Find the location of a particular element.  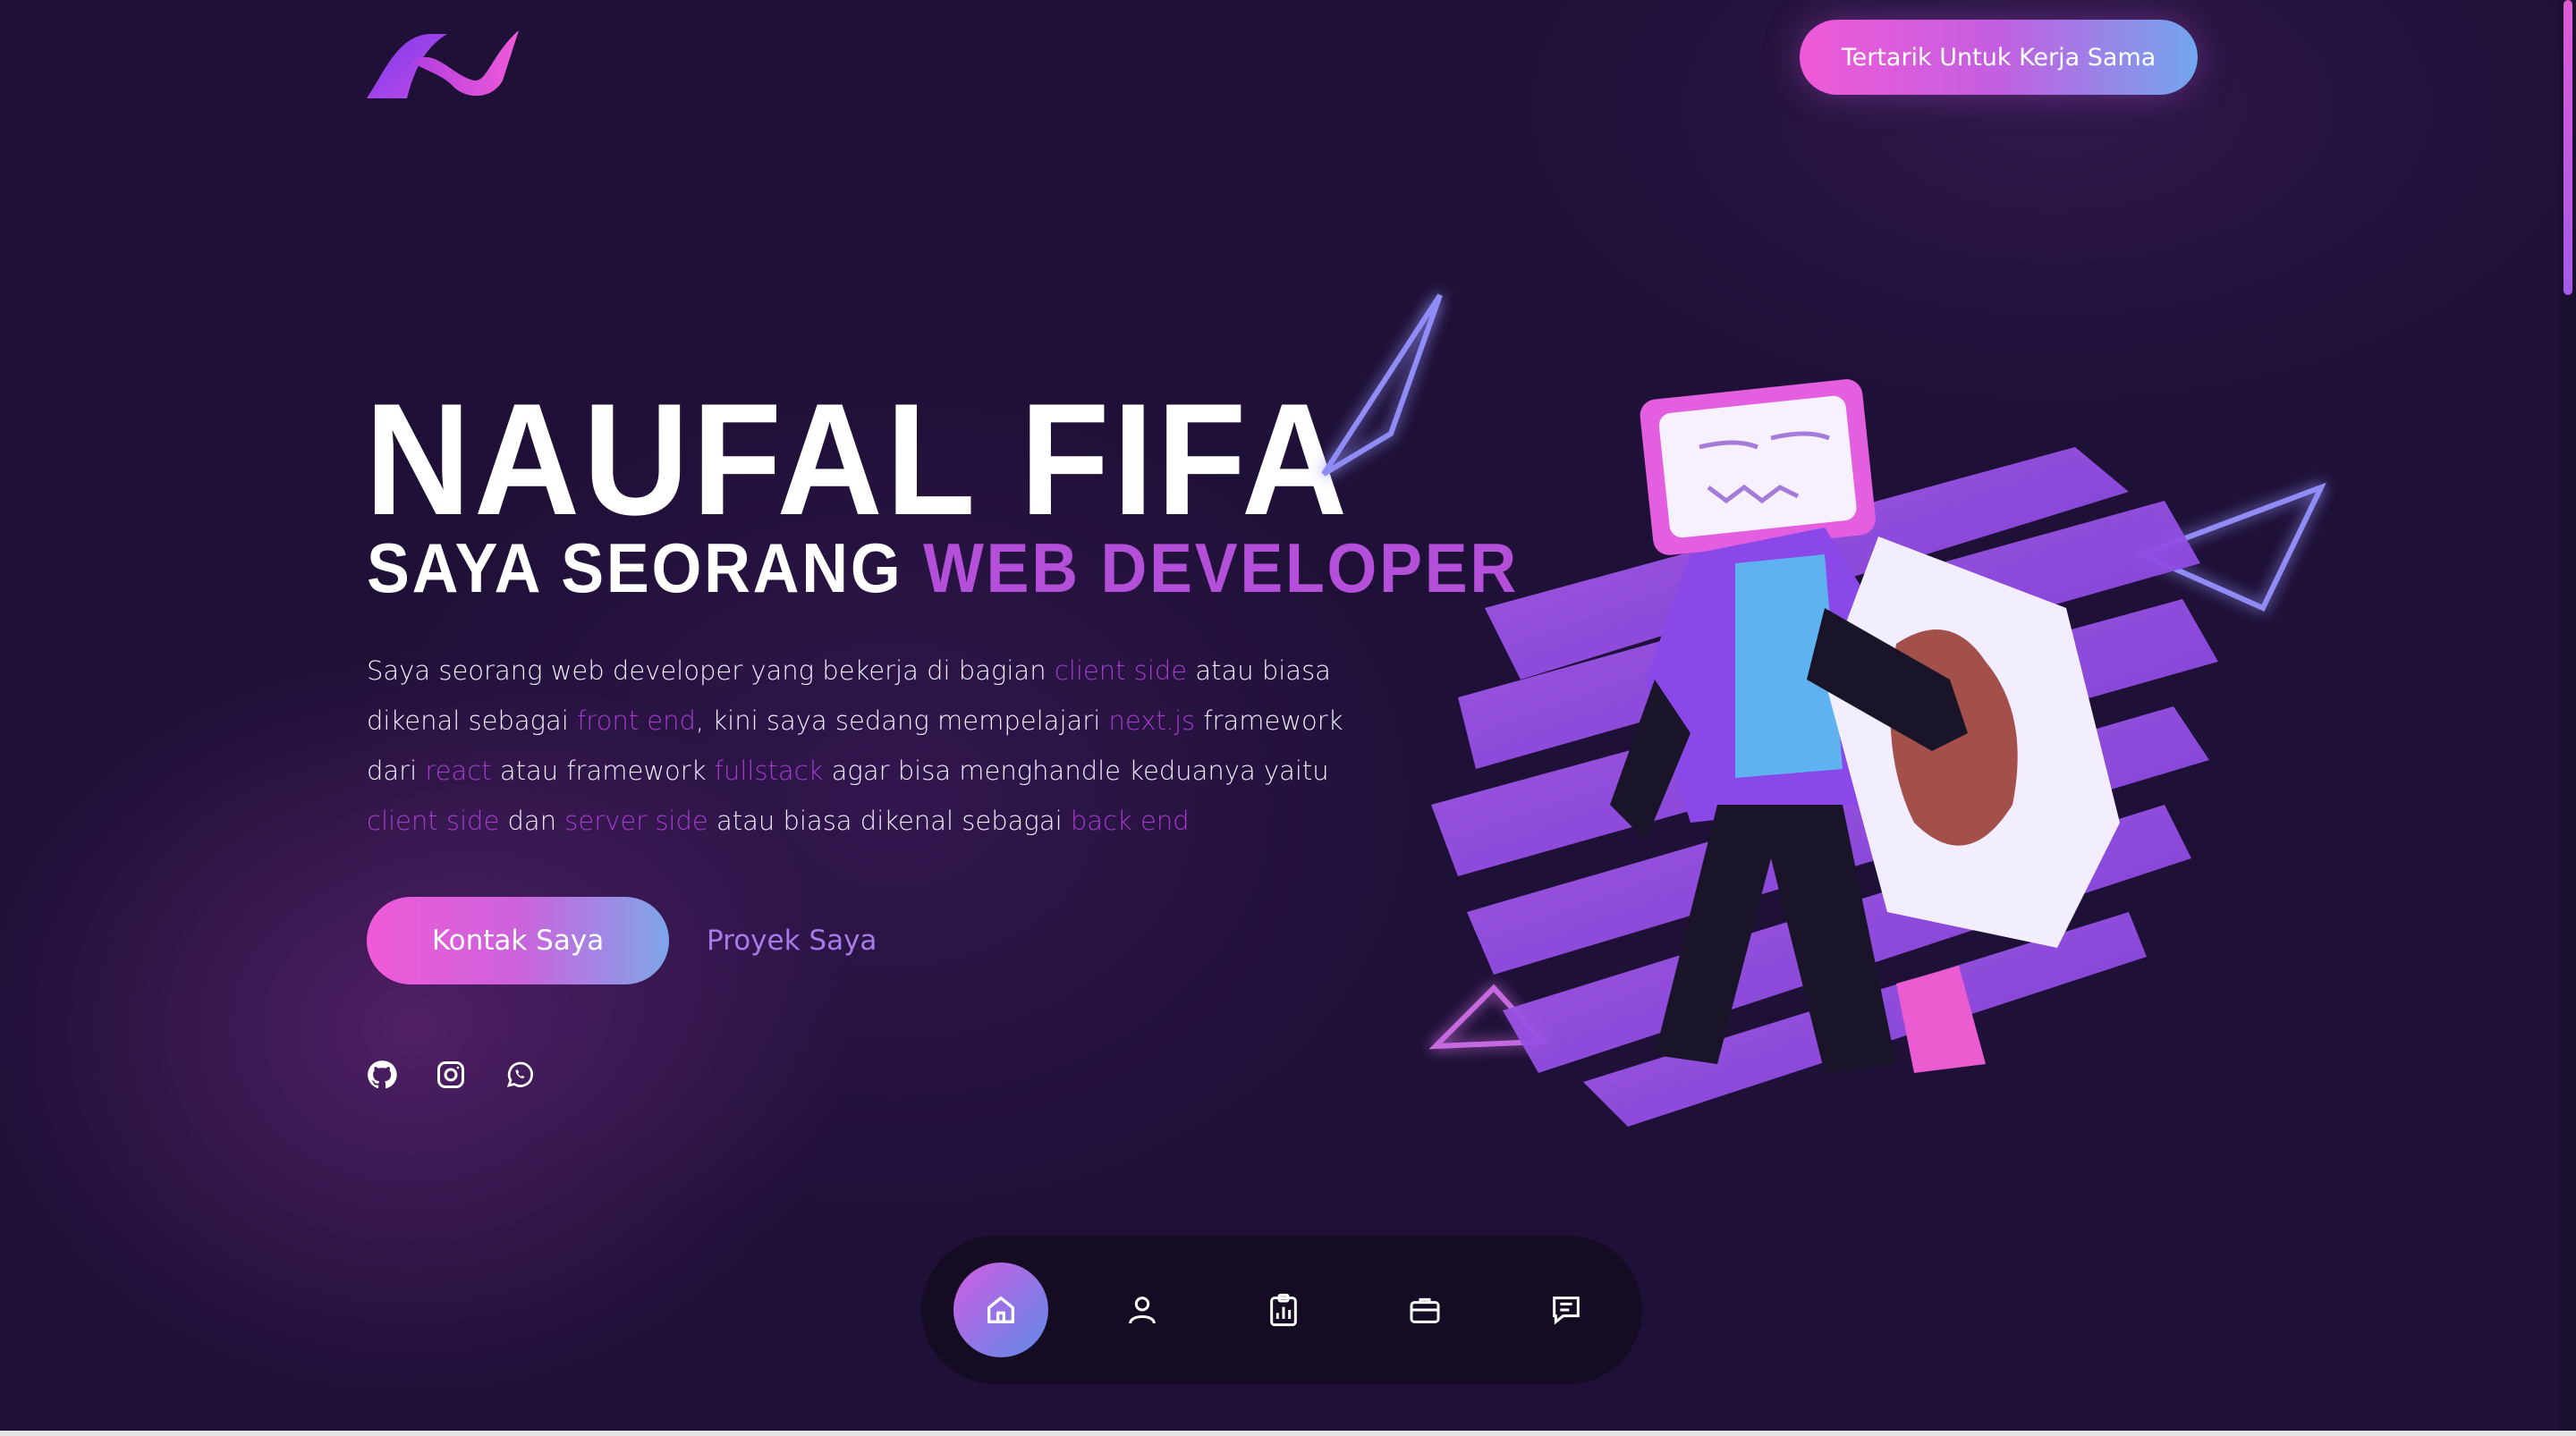

description-text: dan is located at coordinates (532, 821).